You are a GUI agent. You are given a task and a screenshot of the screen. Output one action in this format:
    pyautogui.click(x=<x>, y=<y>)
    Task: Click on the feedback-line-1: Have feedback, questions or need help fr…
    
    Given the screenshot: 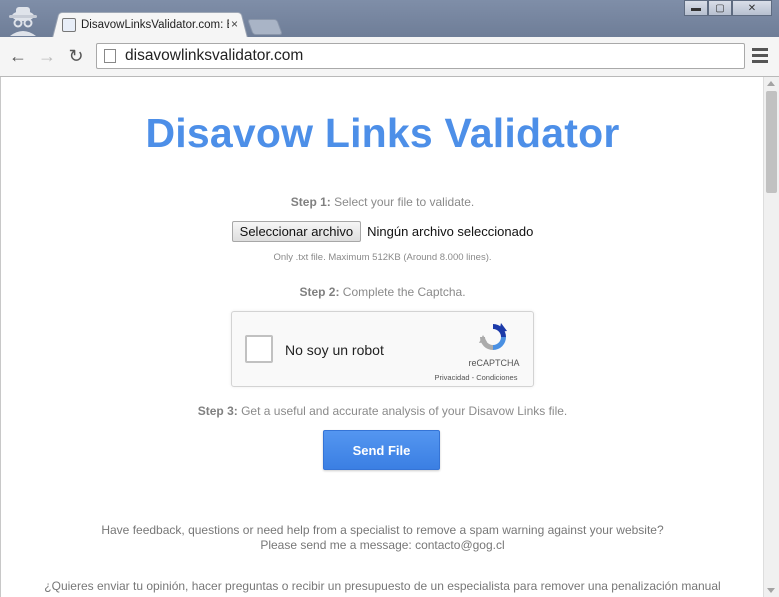 What is the action you would take?
    pyautogui.click(x=382, y=530)
    